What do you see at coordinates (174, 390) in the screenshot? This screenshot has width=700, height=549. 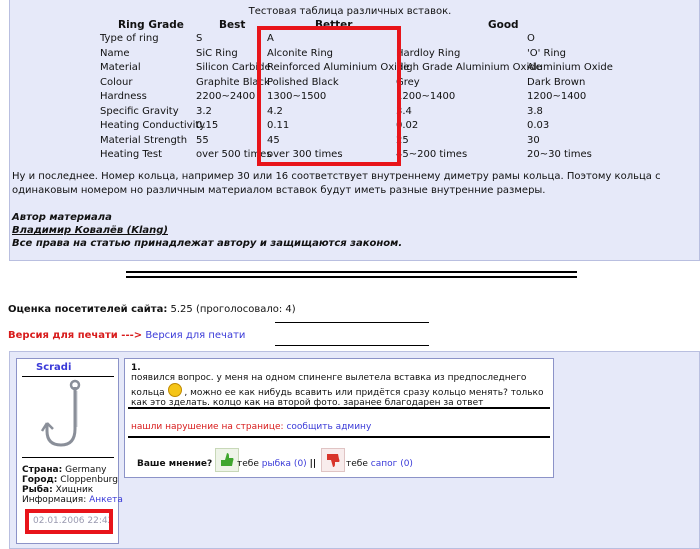 I see `smiley-icon` at bounding box center [174, 390].